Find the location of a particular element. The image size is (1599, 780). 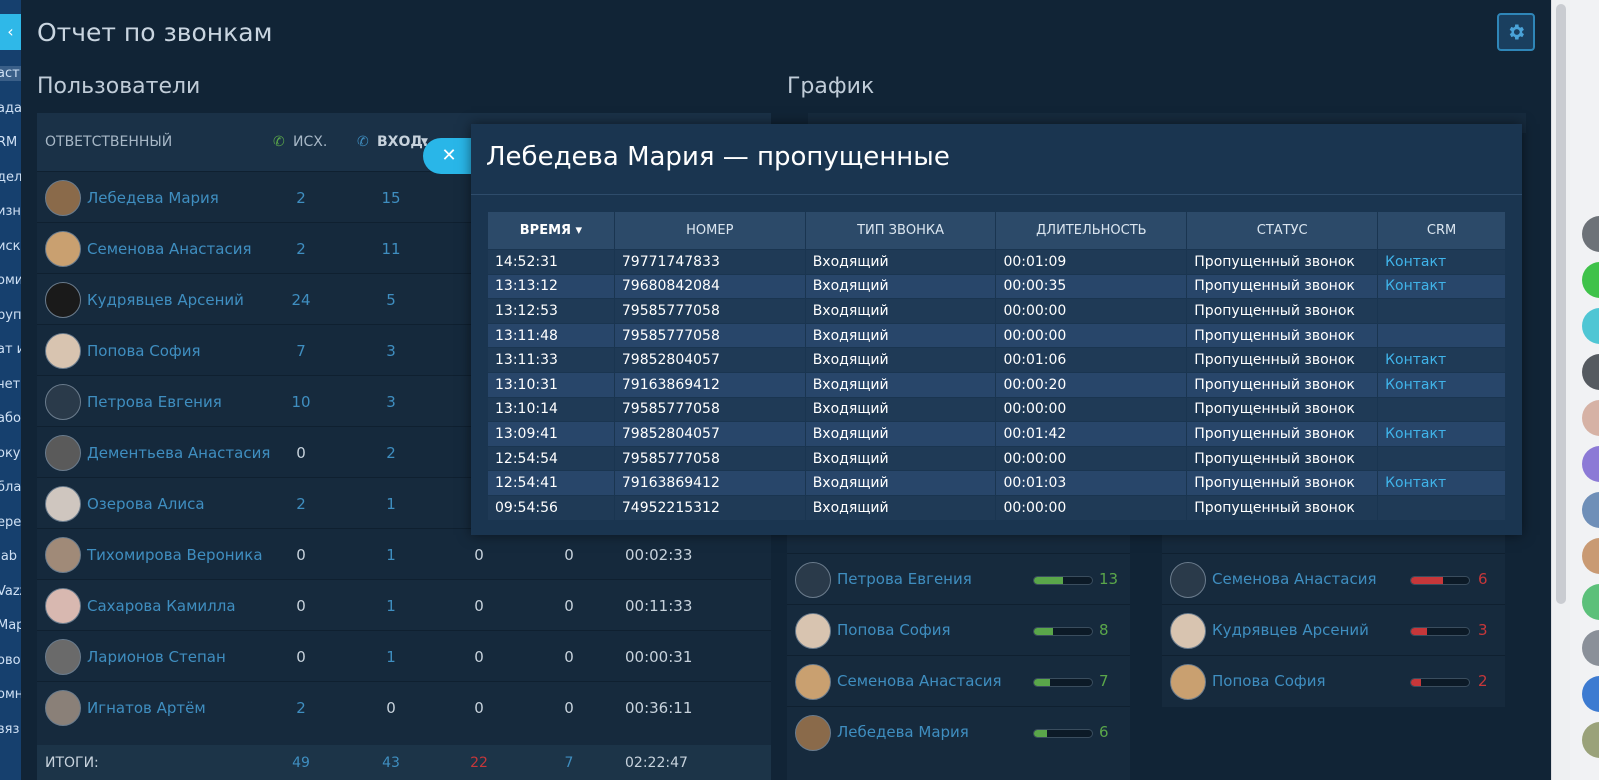

crm-sidebar-item: бла is located at coordinates (10, 487).